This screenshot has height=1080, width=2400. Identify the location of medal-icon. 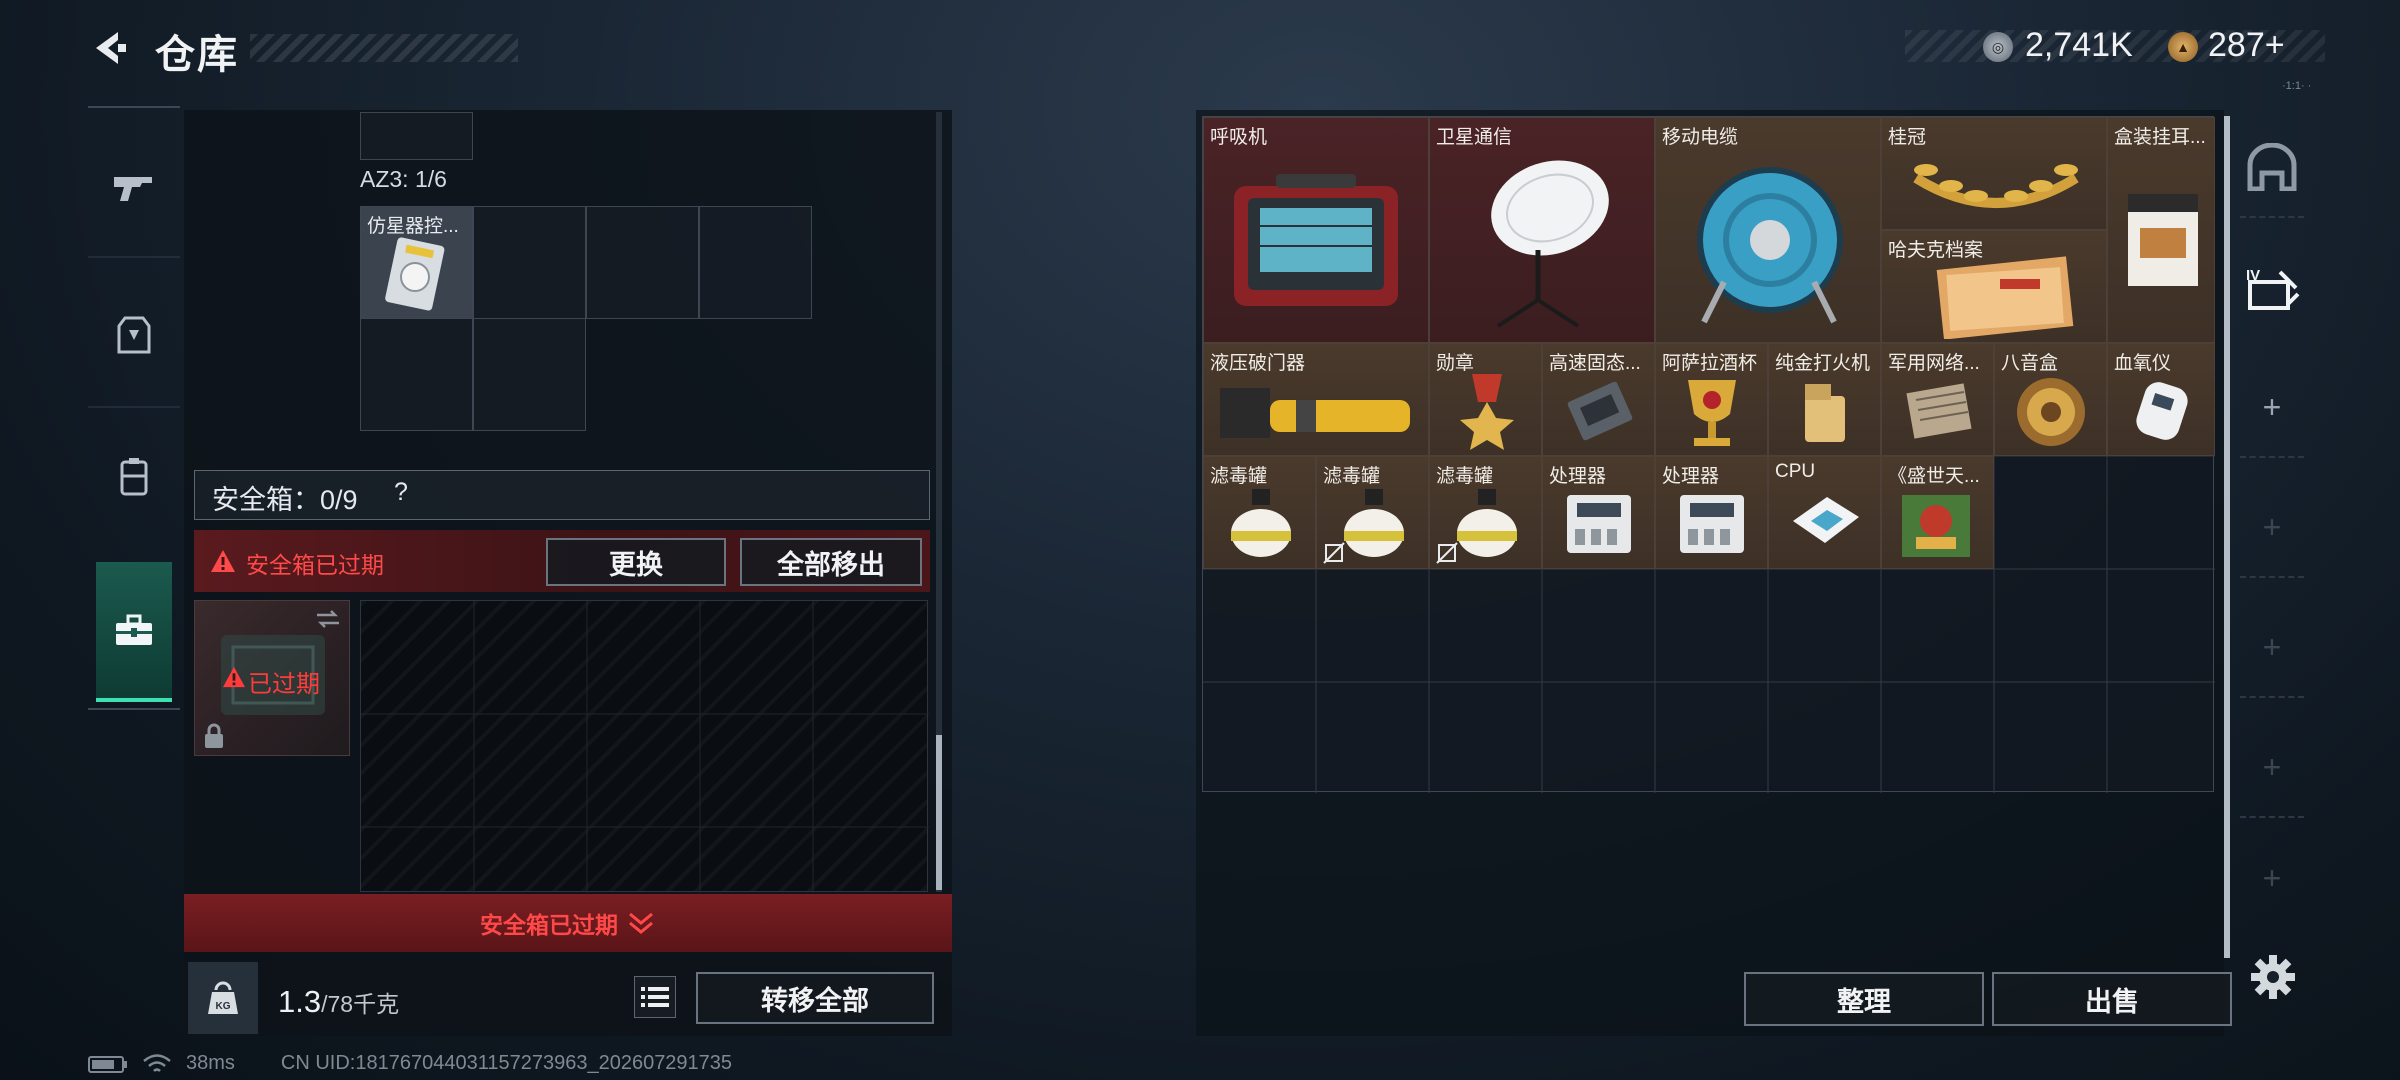
(1487, 412).